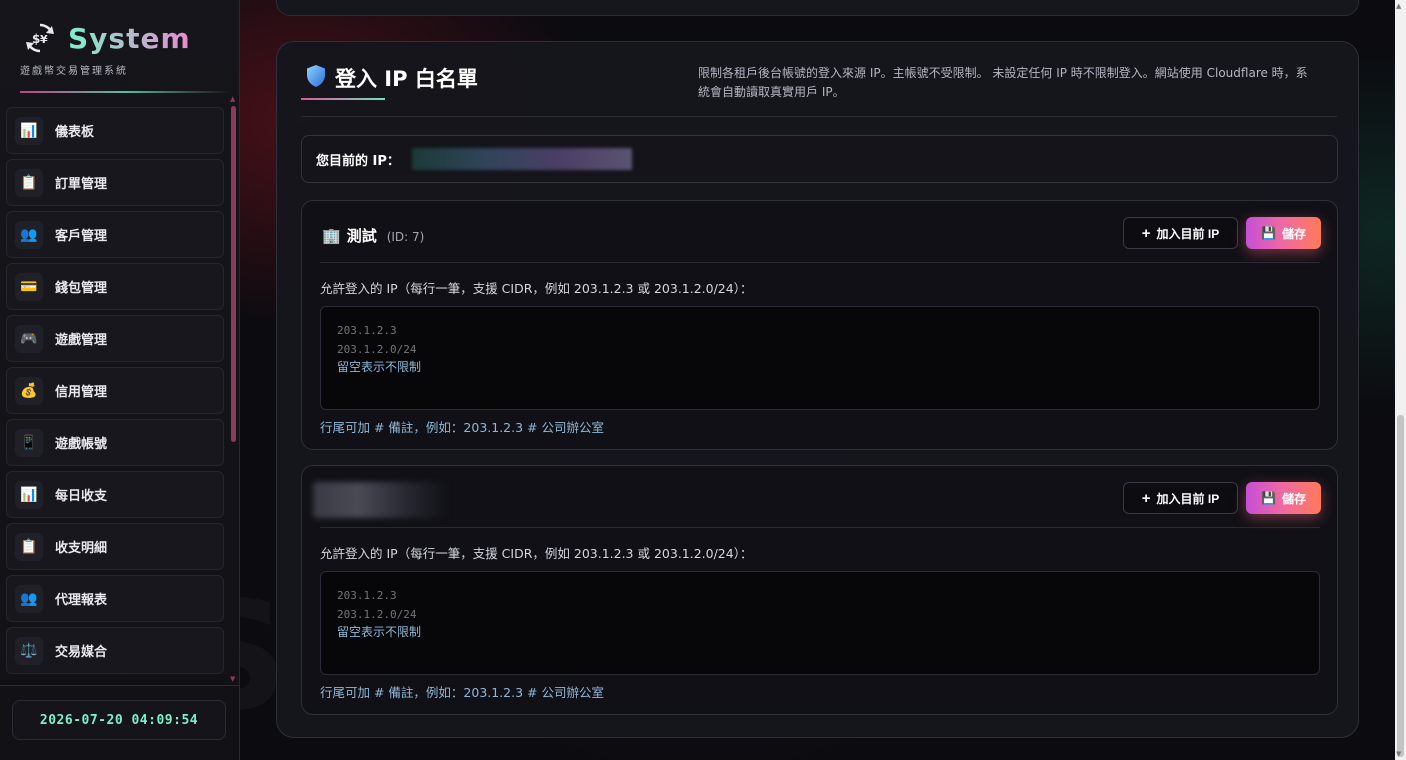  What do you see at coordinates (1398, 6) in the screenshot?
I see `window-scroll-up-icon: ▲` at bounding box center [1398, 6].